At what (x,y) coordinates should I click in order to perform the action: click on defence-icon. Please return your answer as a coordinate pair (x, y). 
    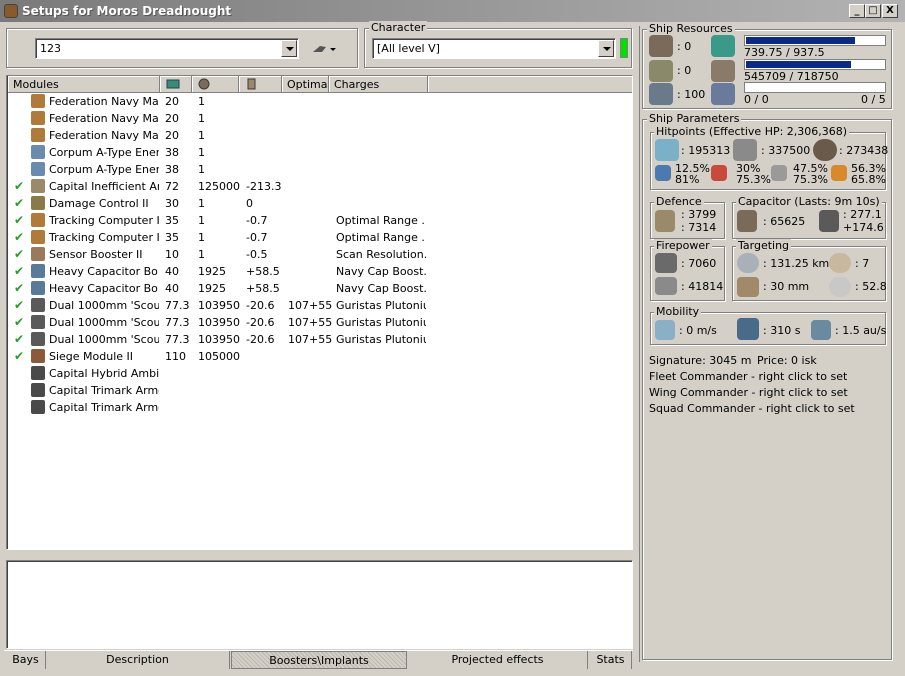
    Looking at the image, I should click on (665, 221).